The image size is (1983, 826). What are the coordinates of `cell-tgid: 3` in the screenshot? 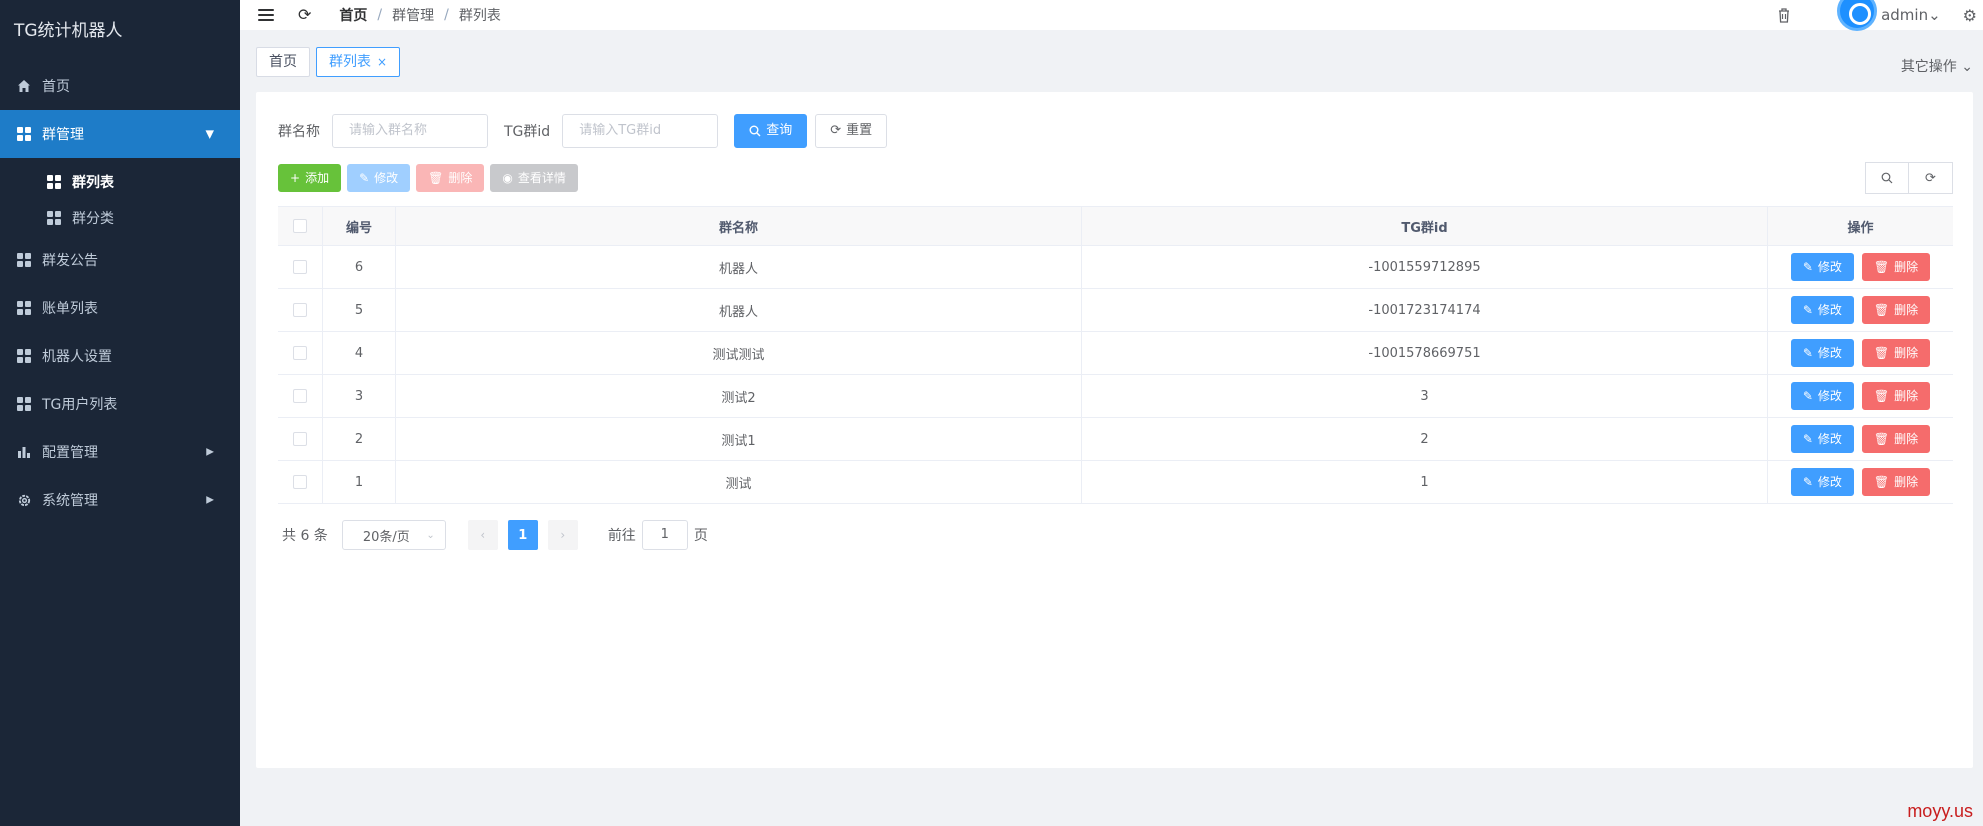 It's located at (1425, 396).